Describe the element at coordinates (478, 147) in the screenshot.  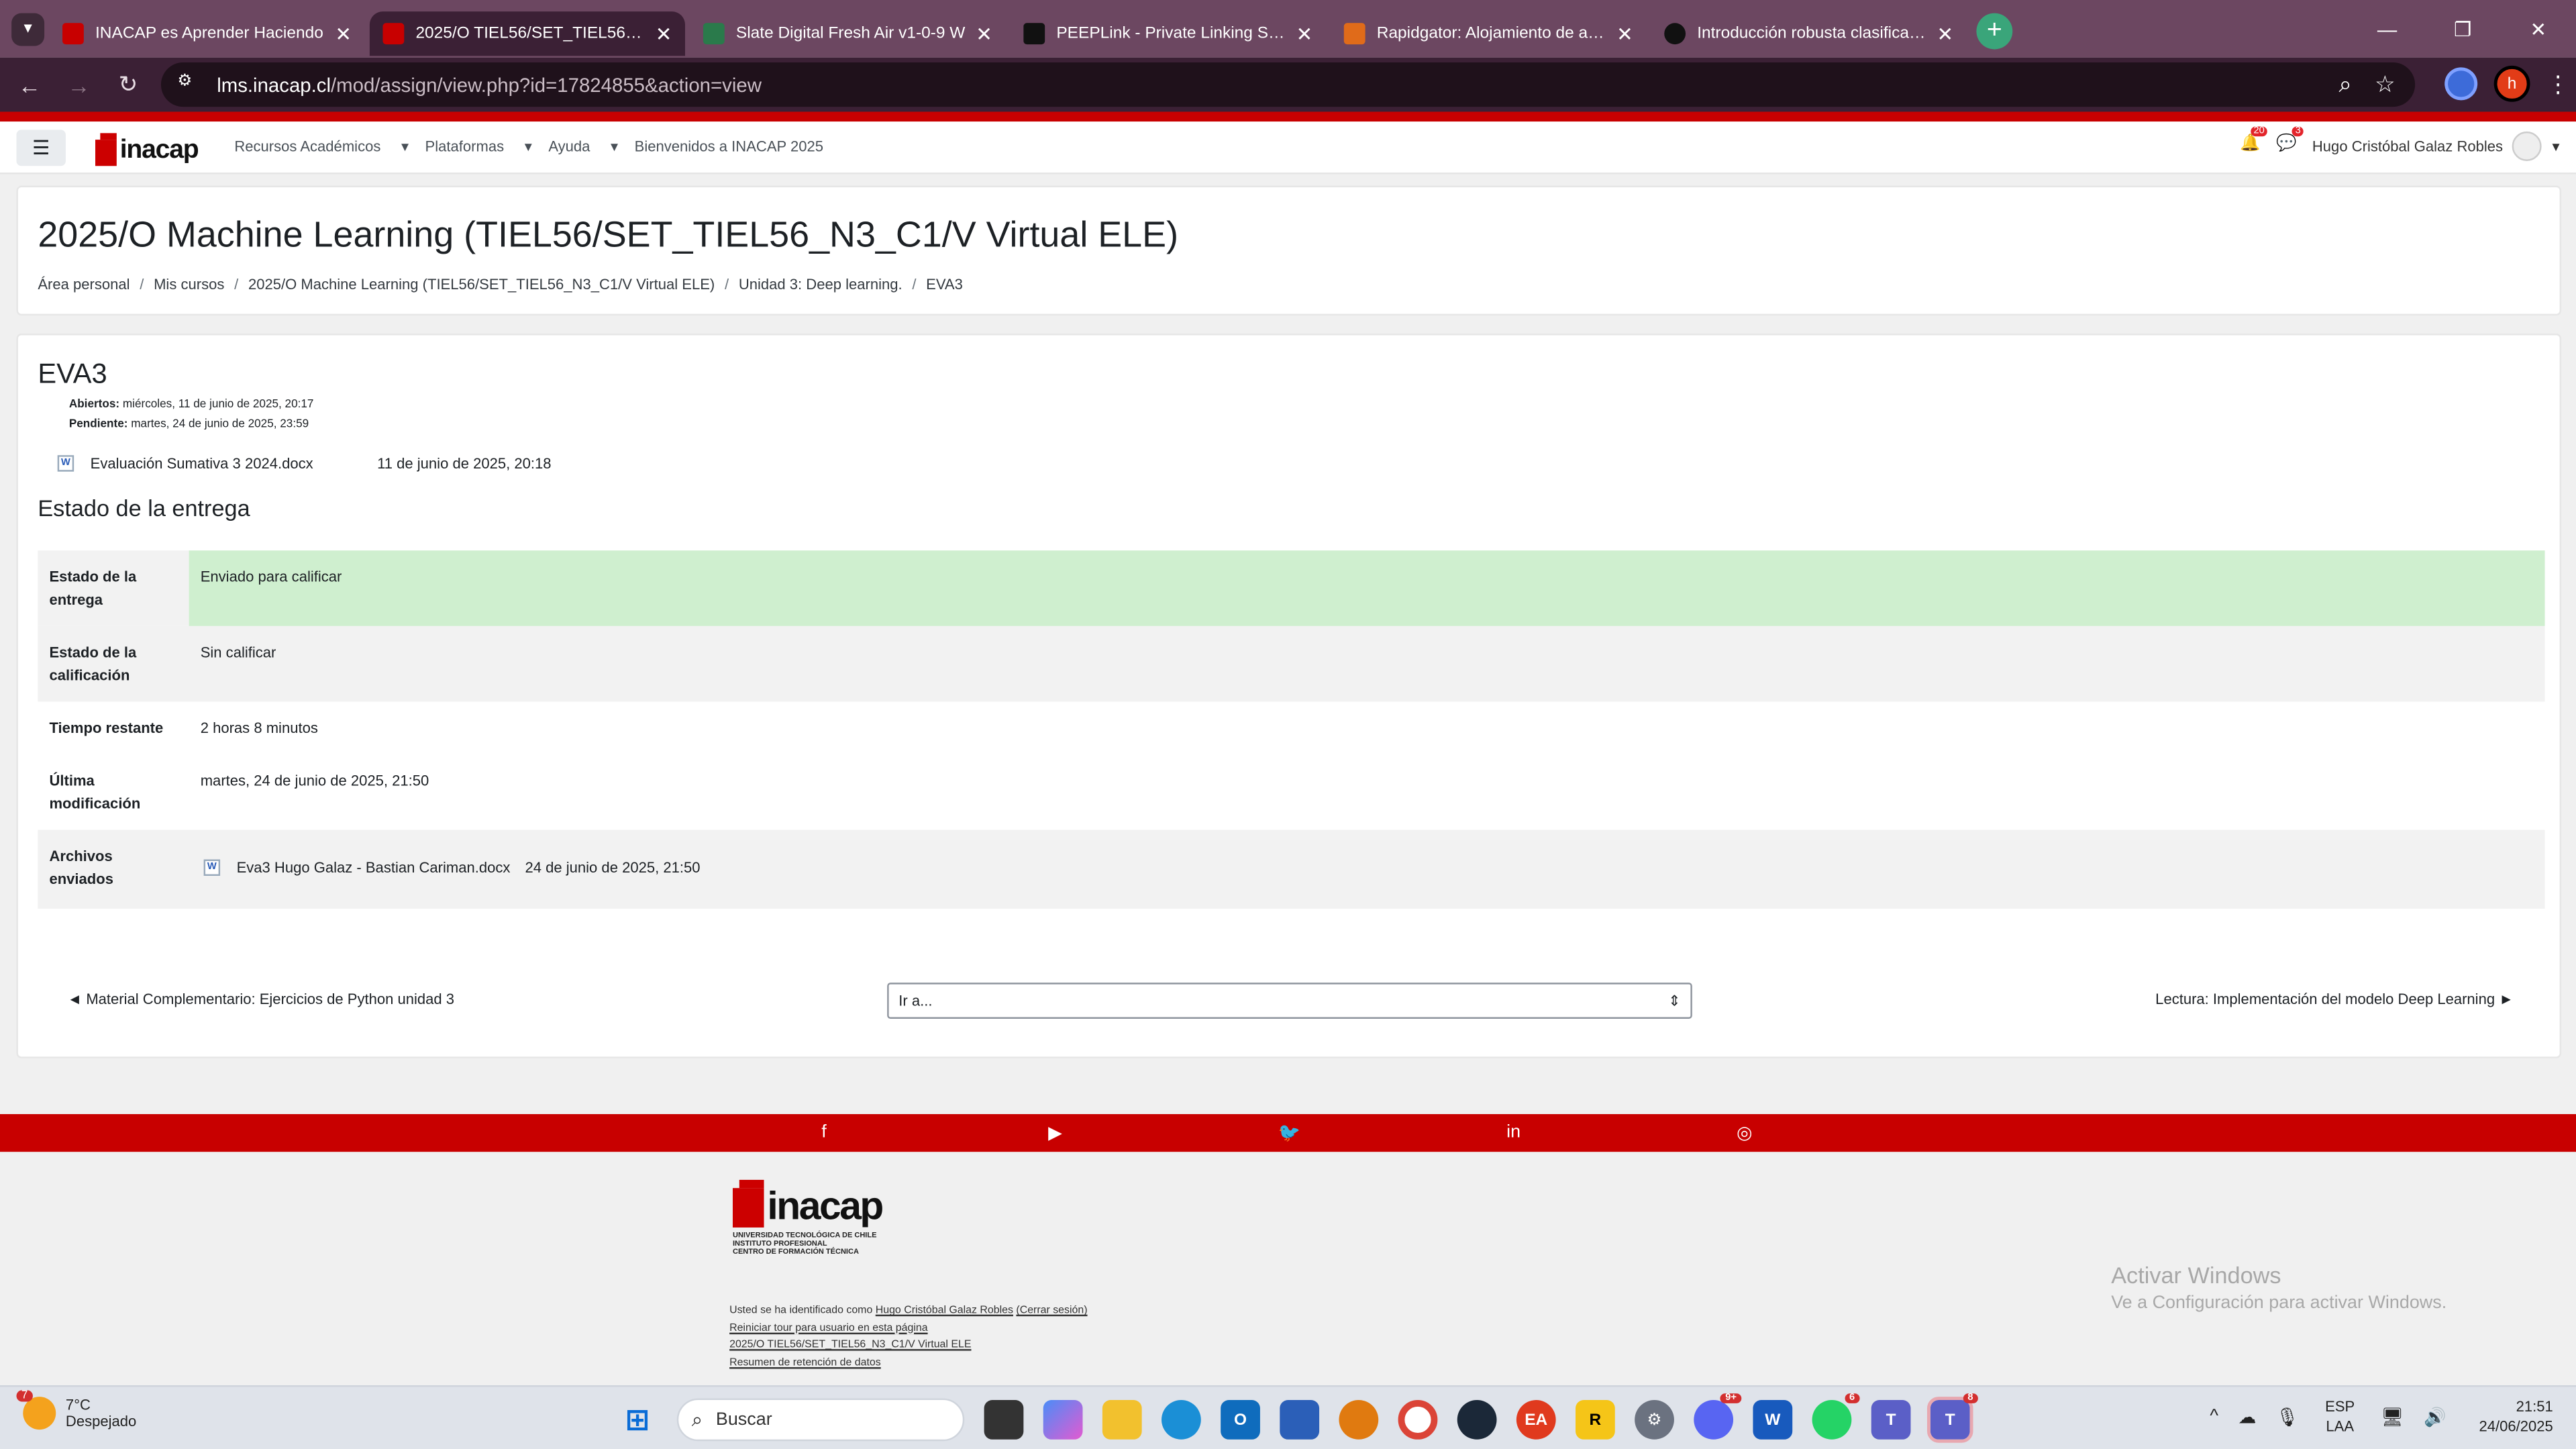
I see `menu-plataformas: Plataformas ▾` at that location.